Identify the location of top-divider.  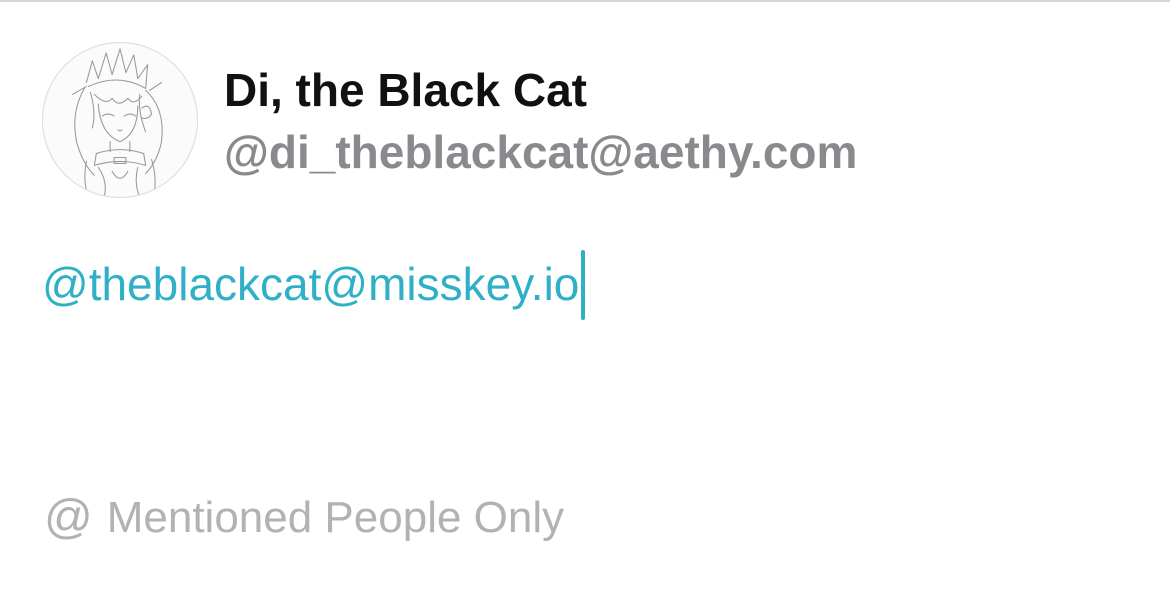
(585, 1).